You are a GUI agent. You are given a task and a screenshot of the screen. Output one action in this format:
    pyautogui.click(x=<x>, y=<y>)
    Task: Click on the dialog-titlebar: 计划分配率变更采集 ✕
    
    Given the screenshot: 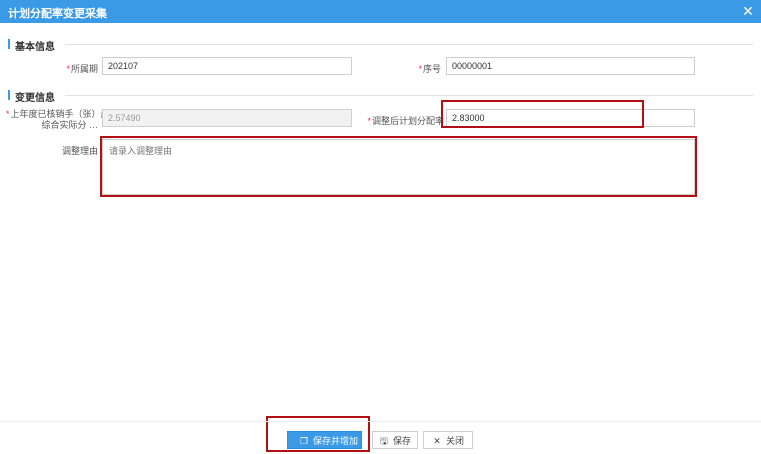 What is the action you would take?
    pyautogui.click(x=380, y=11)
    